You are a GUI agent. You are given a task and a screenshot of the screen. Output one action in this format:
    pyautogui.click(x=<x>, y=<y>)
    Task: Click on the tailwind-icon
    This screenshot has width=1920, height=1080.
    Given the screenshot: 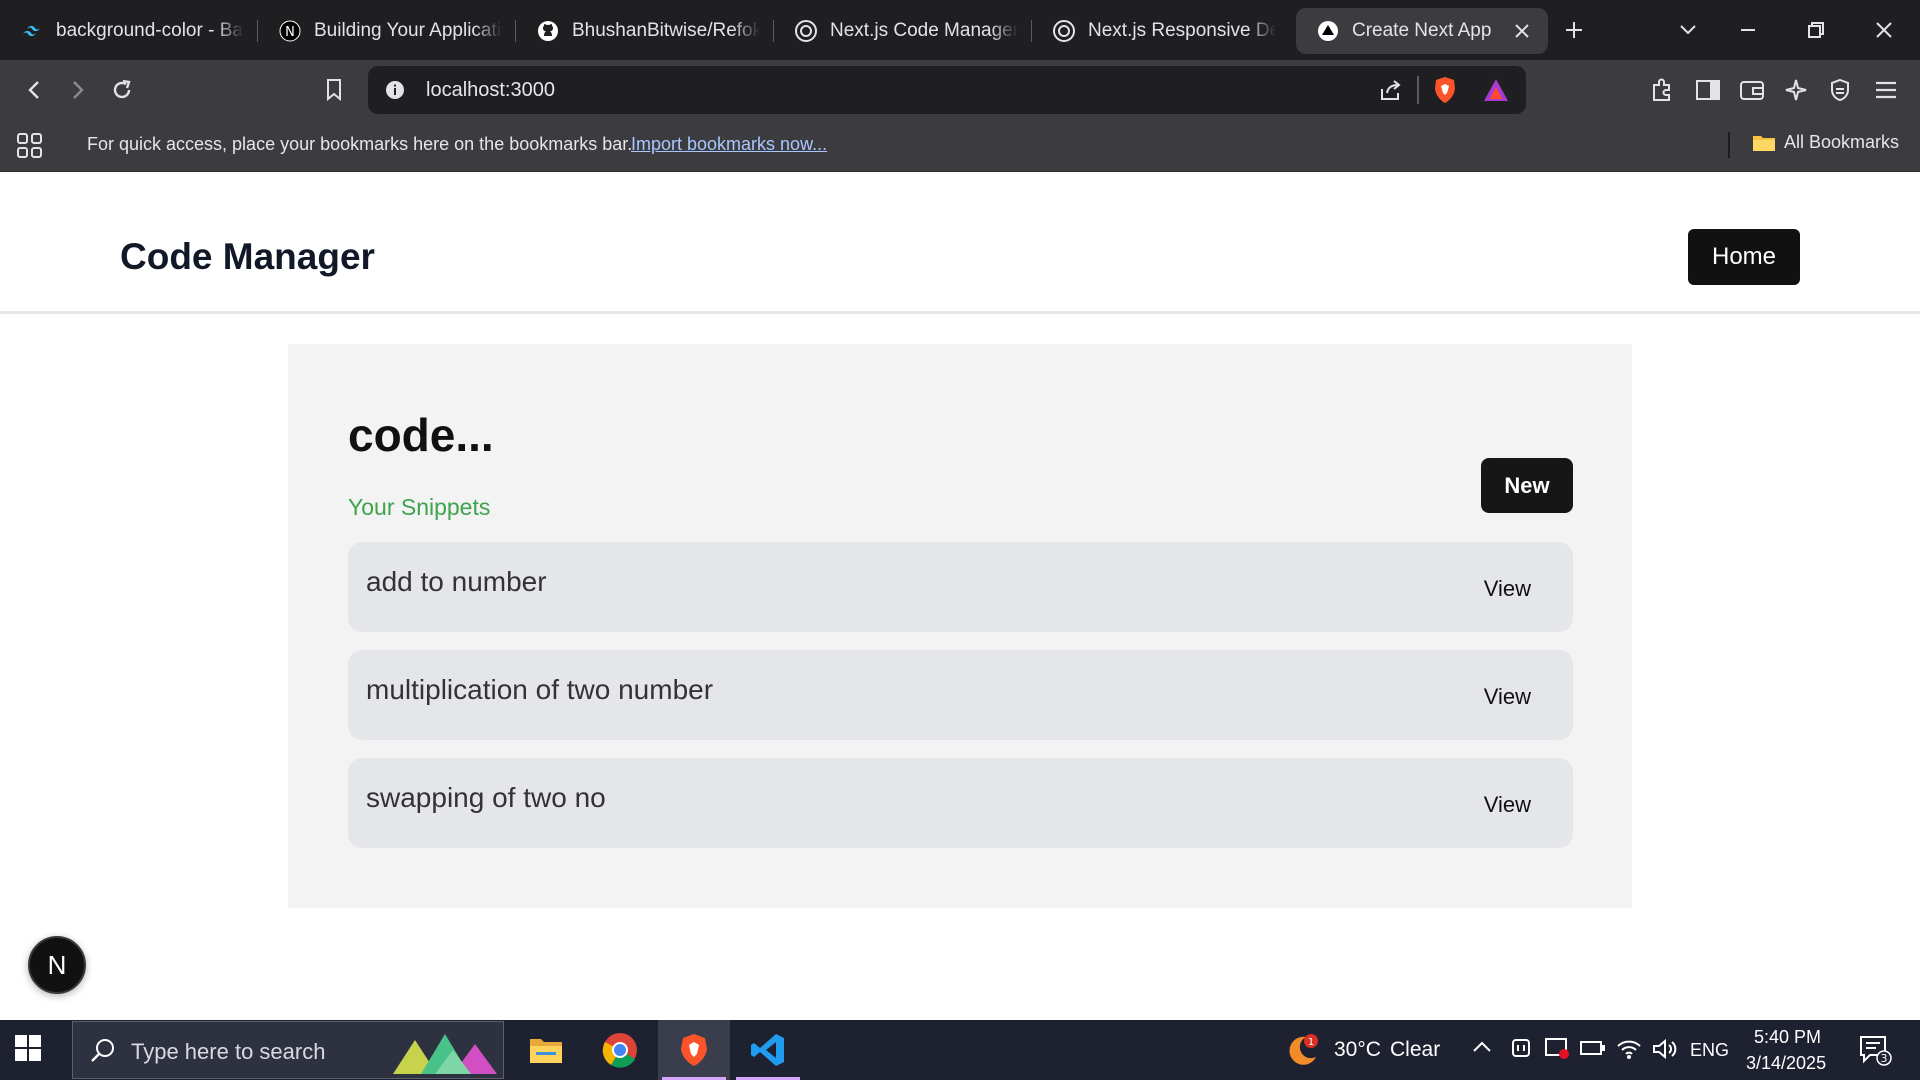 What is the action you would take?
    pyautogui.click(x=32, y=31)
    